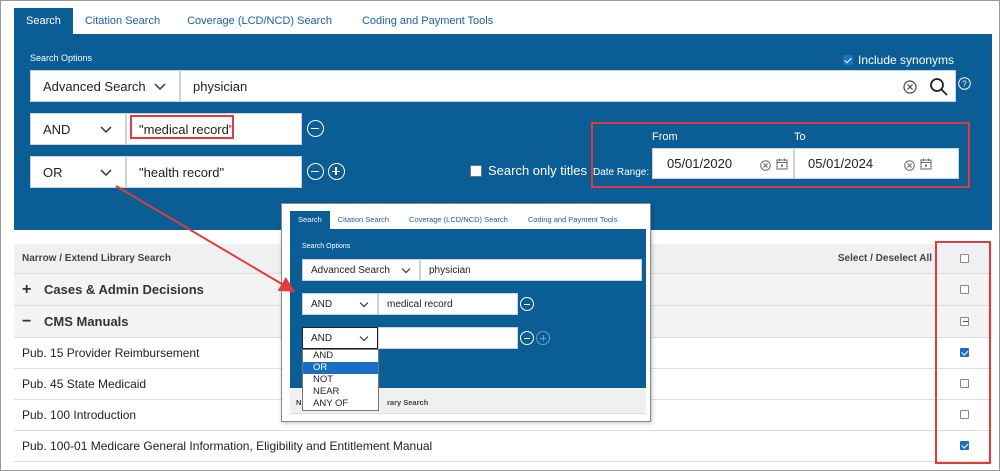  I want to click on dropdown-option-and: AND, so click(340, 356).